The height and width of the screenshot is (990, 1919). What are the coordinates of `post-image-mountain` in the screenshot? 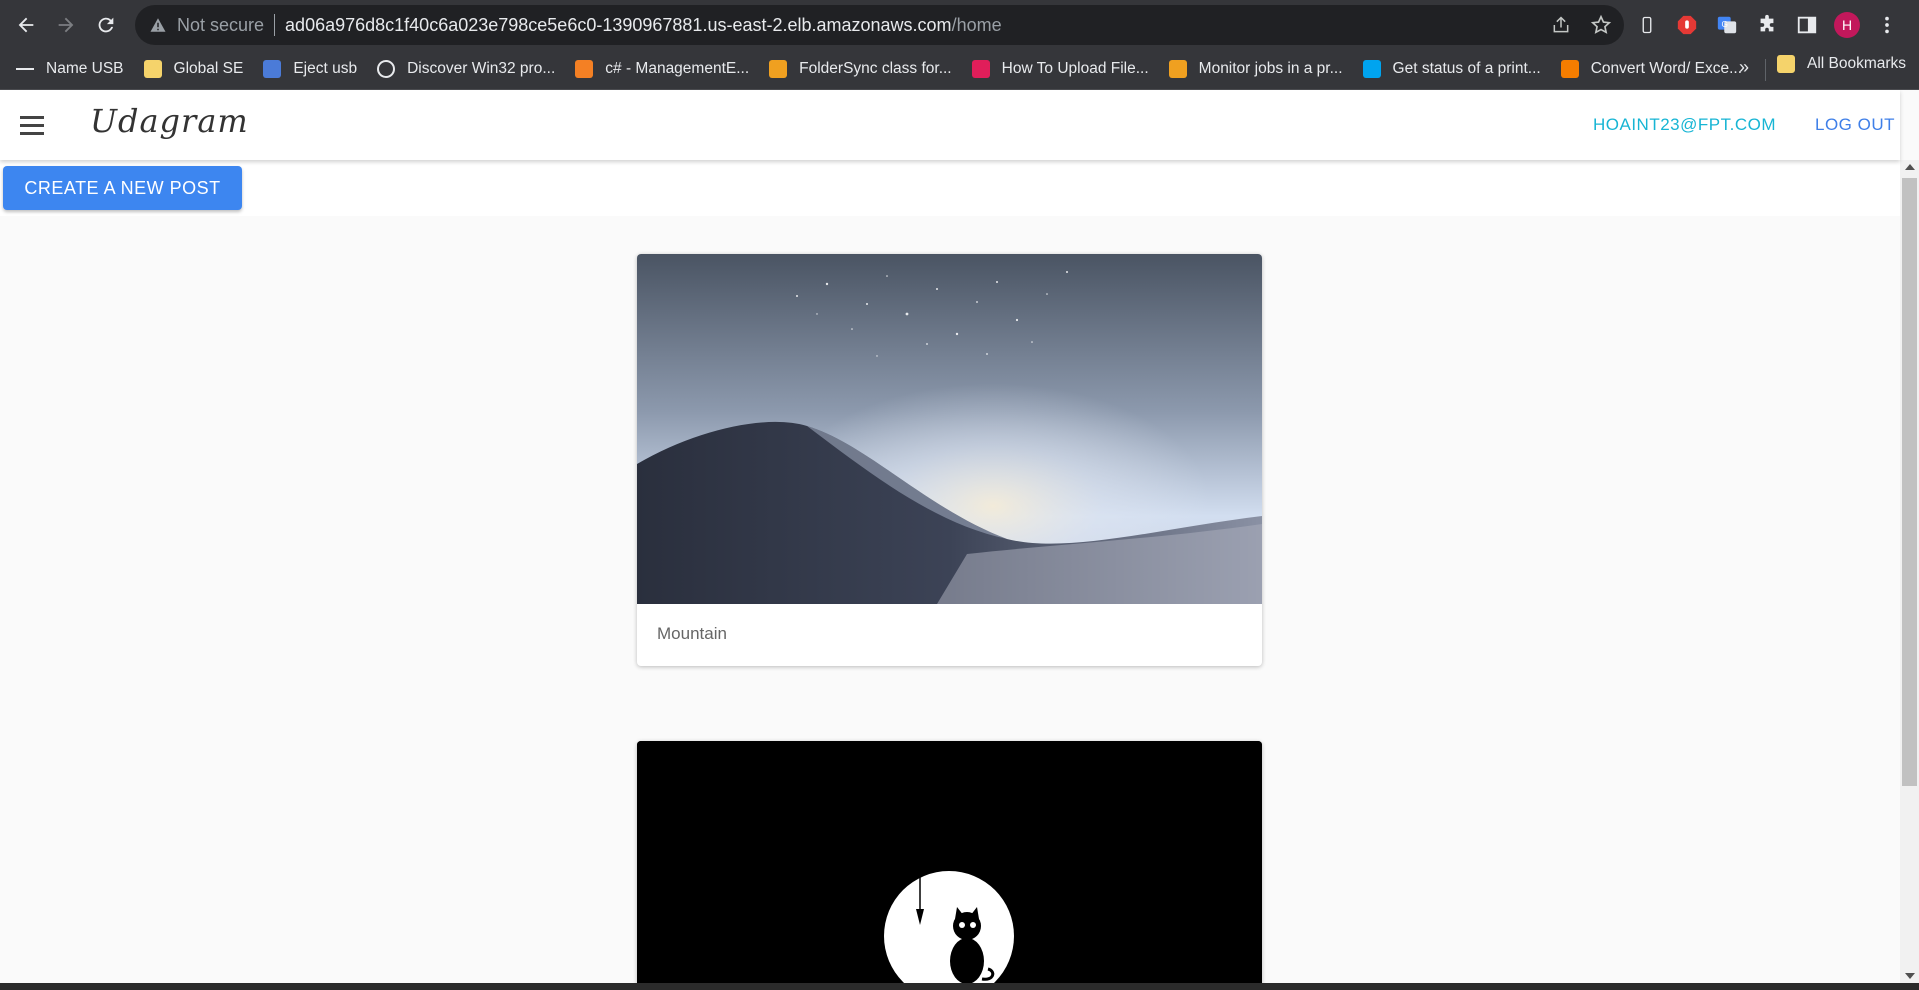 It's located at (949, 429).